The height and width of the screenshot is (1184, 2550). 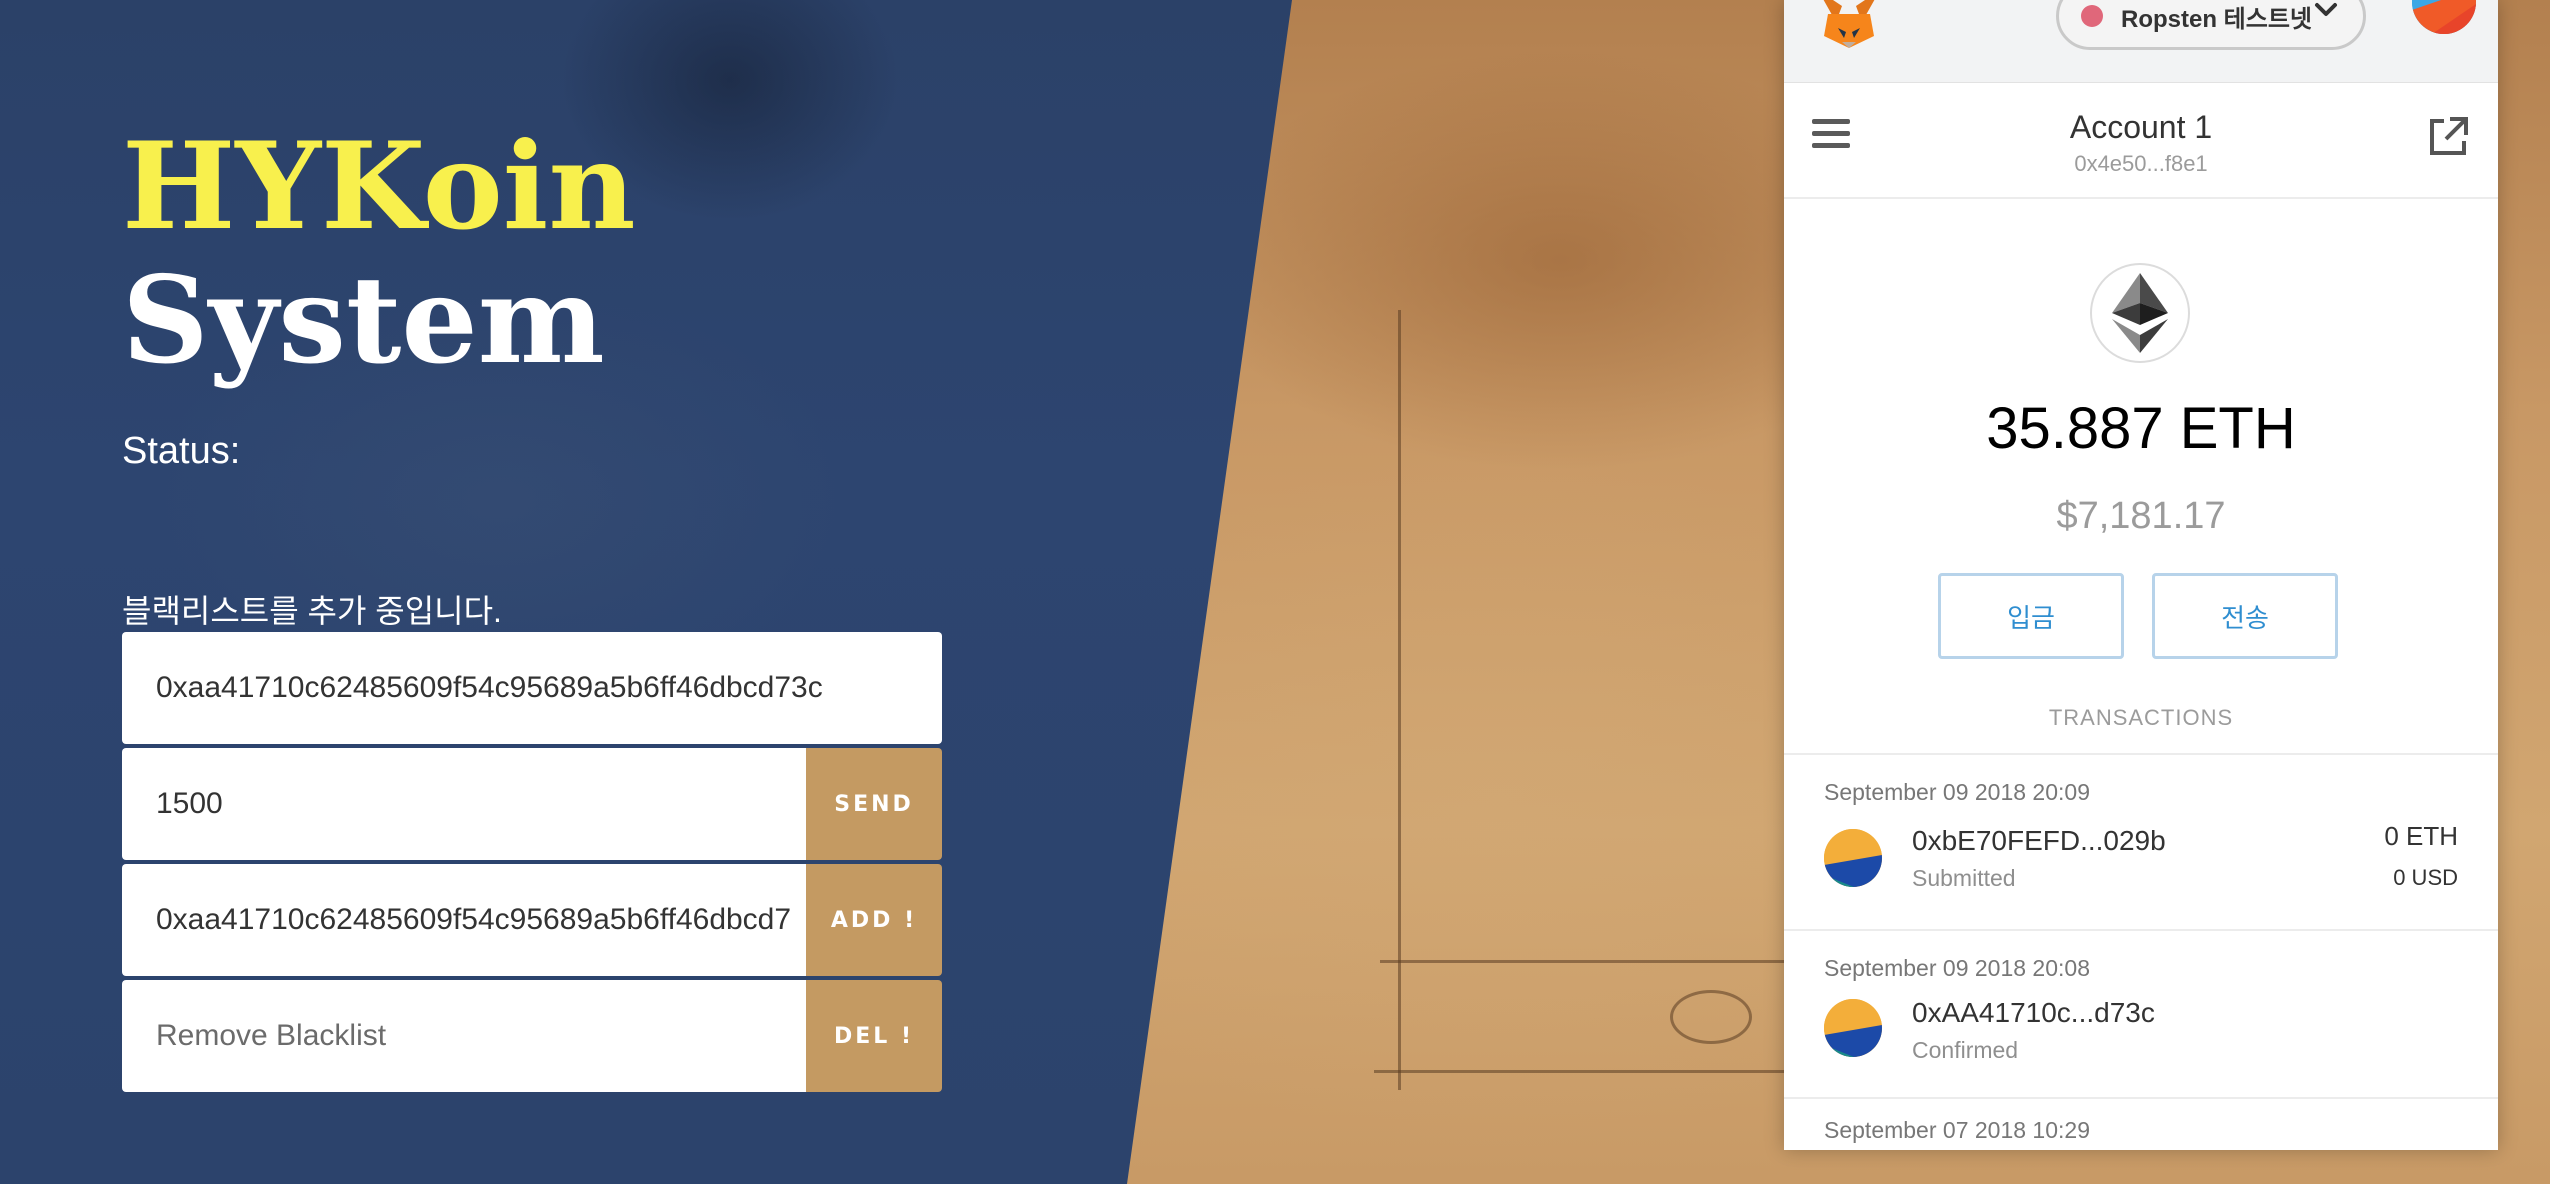 What do you see at coordinates (2141, 127) in the screenshot?
I see `account-name: Account 1` at bounding box center [2141, 127].